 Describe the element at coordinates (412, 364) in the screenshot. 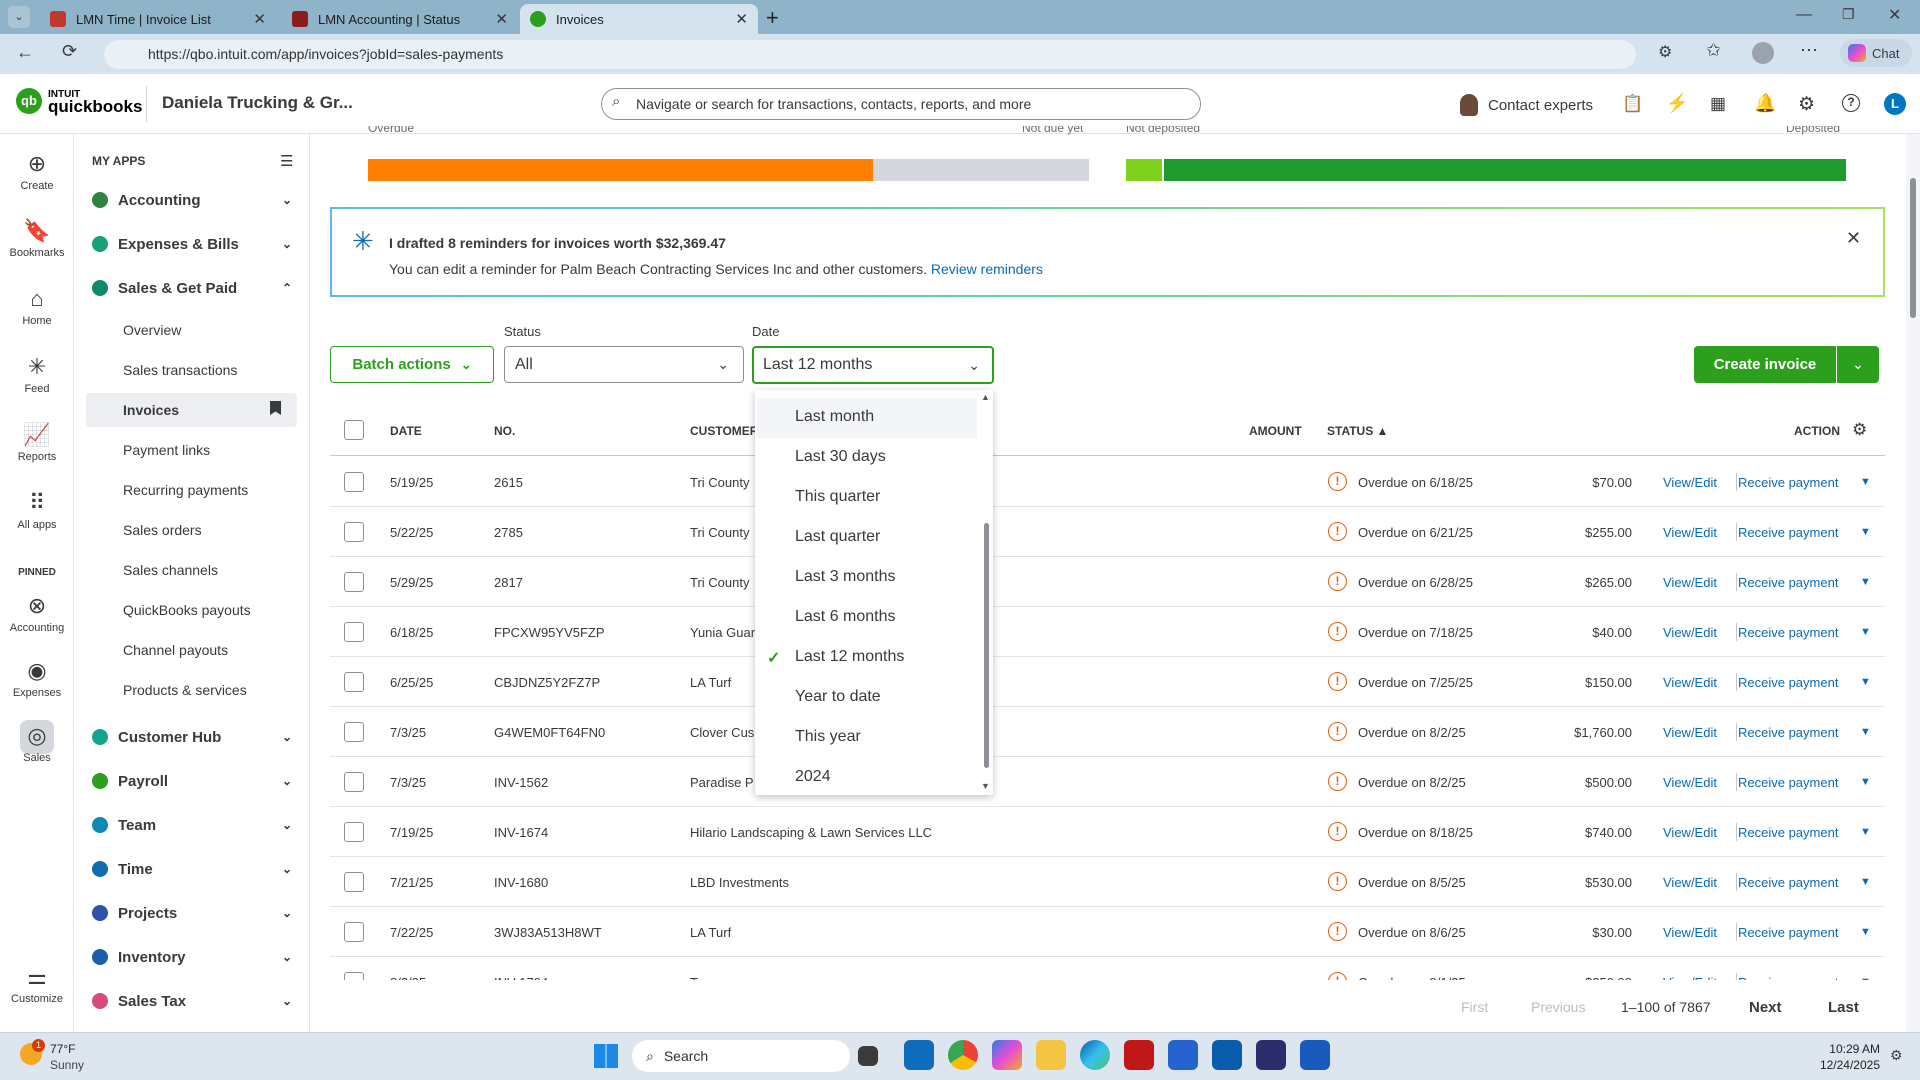

I see `batch-actions-button: Batch actions ⌄` at that location.